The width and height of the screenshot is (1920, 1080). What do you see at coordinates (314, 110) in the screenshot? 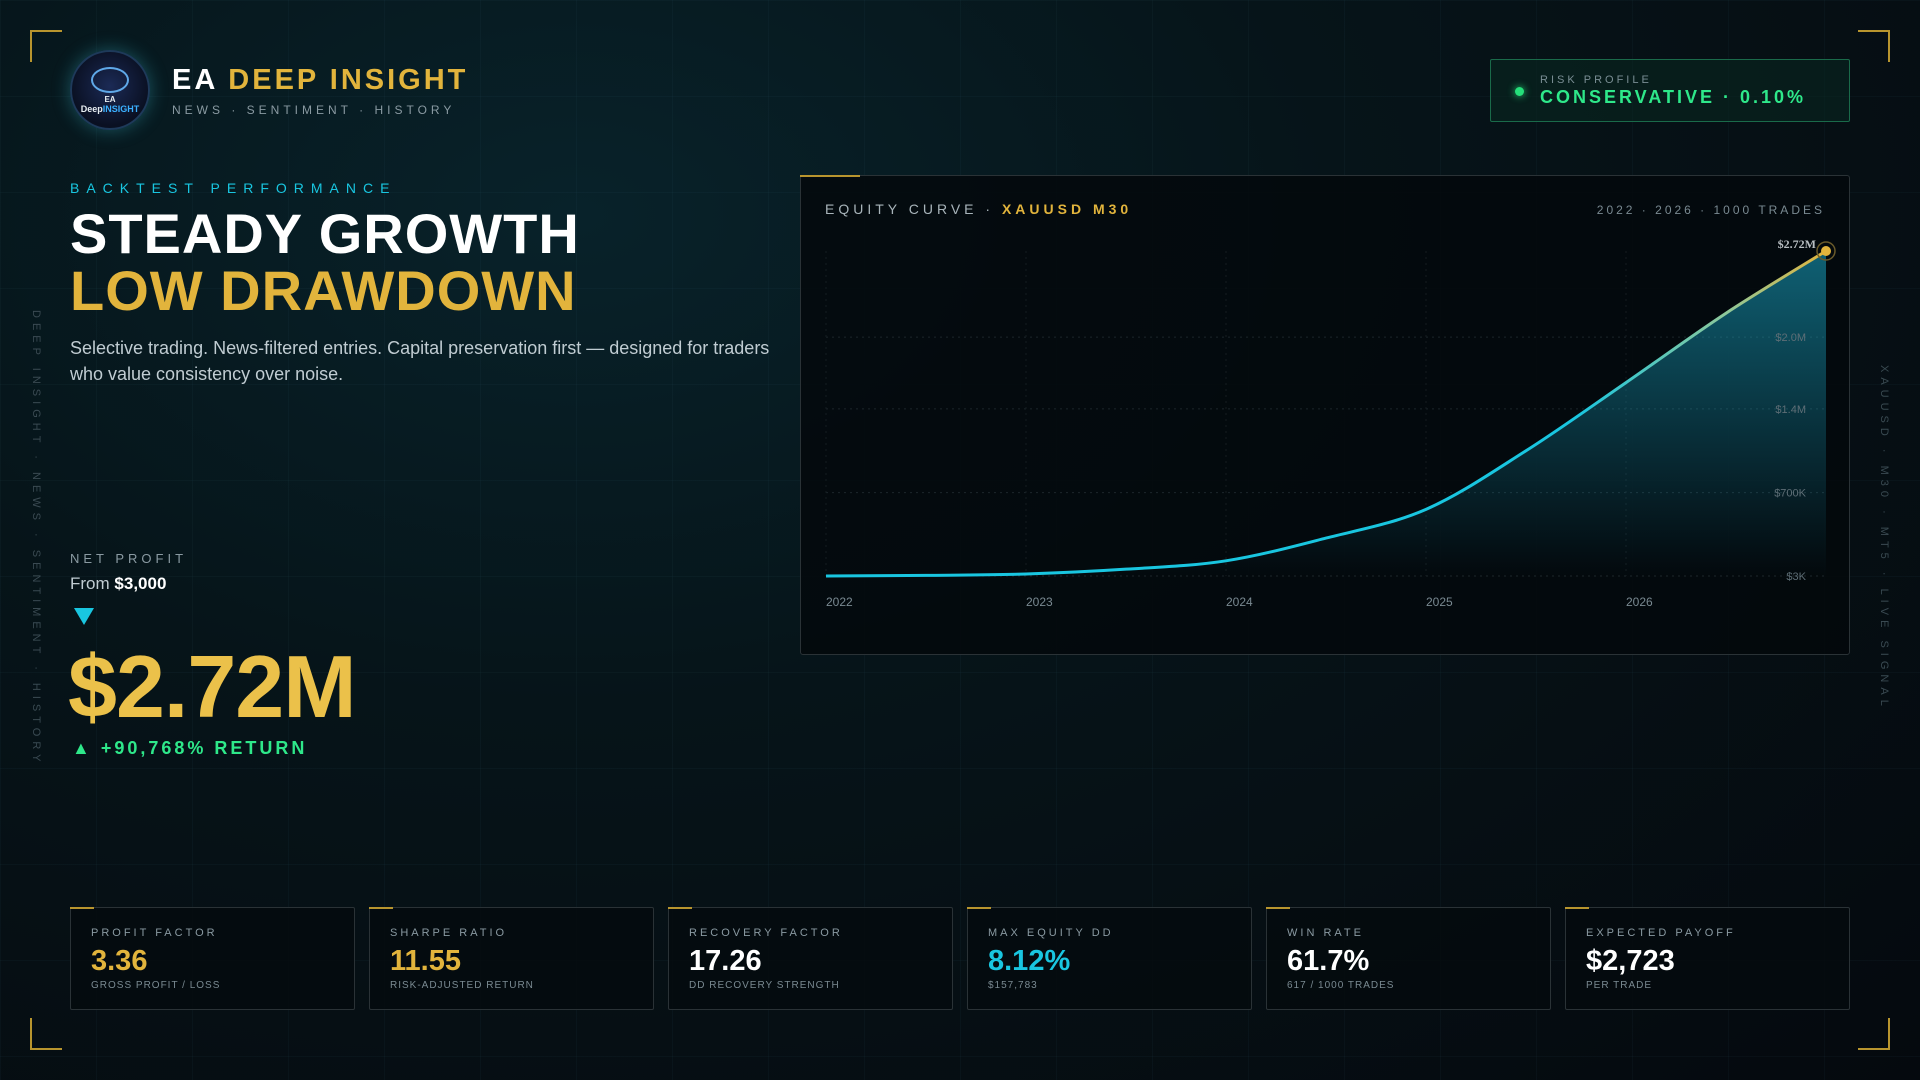
I see `brand-subtitle: NEWS · SENTIMENT · HISTORY` at bounding box center [314, 110].